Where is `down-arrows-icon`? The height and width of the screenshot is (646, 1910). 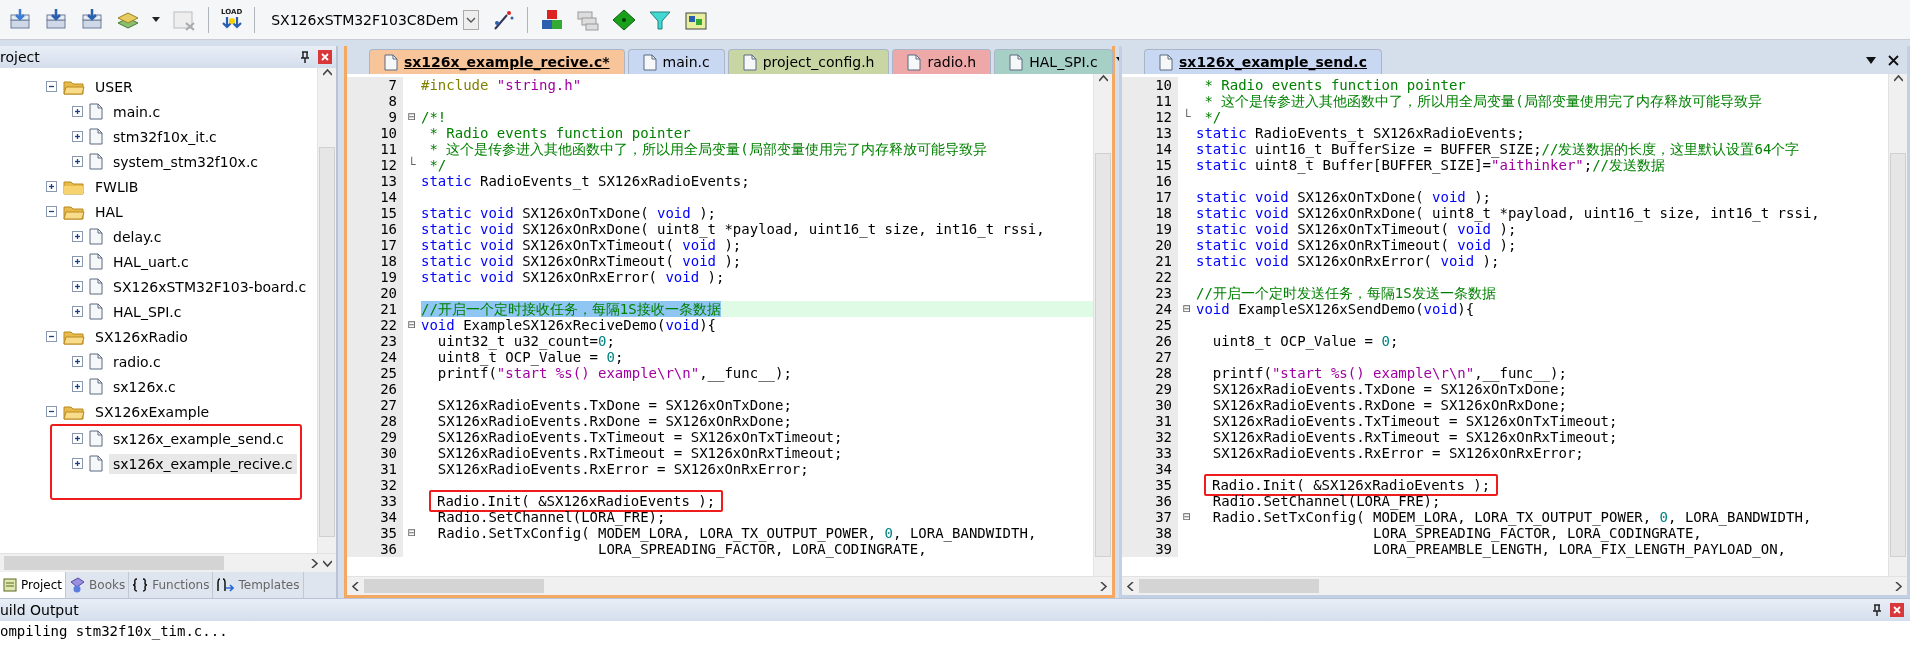
down-arrows-icon is located at coordinates (231, 23).